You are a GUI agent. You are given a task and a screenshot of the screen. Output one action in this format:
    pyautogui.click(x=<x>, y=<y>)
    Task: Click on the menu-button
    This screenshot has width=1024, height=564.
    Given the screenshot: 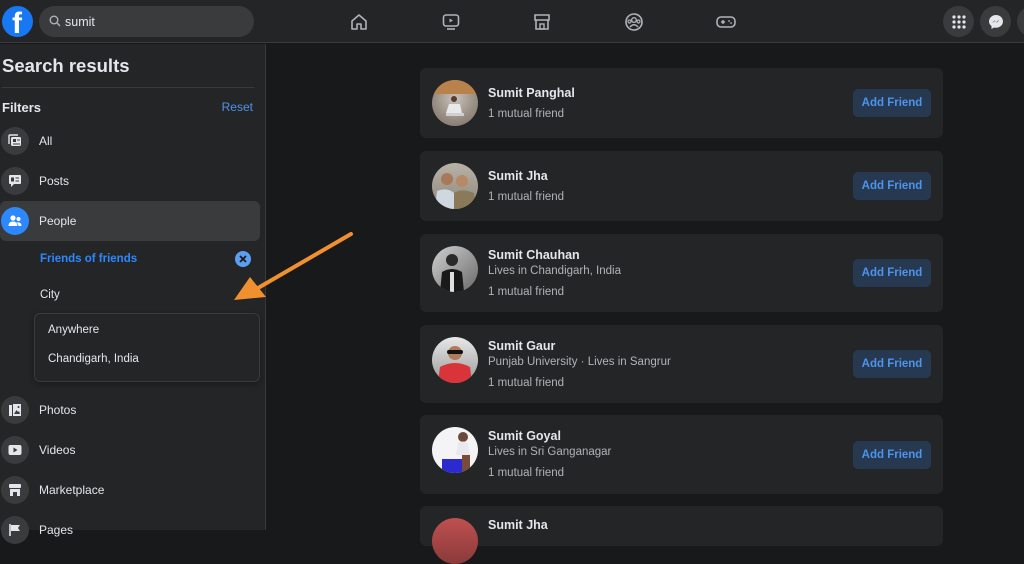 What is the action you would take?
    pyautogui.click(x=958, y=21)
    